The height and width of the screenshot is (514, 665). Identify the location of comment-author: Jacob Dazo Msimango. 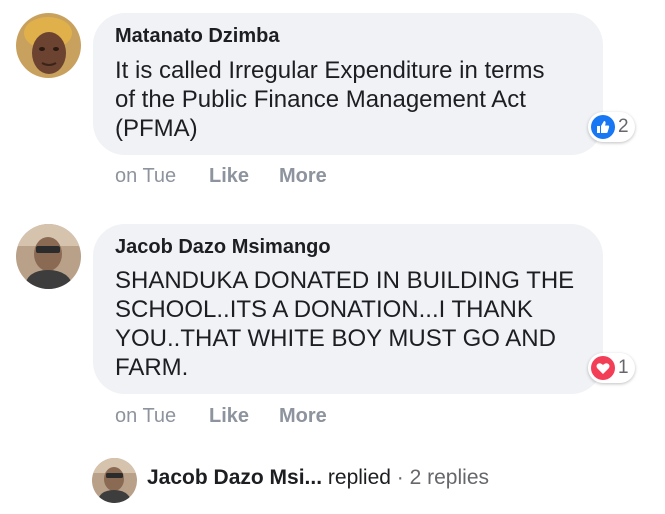
(223, 247).